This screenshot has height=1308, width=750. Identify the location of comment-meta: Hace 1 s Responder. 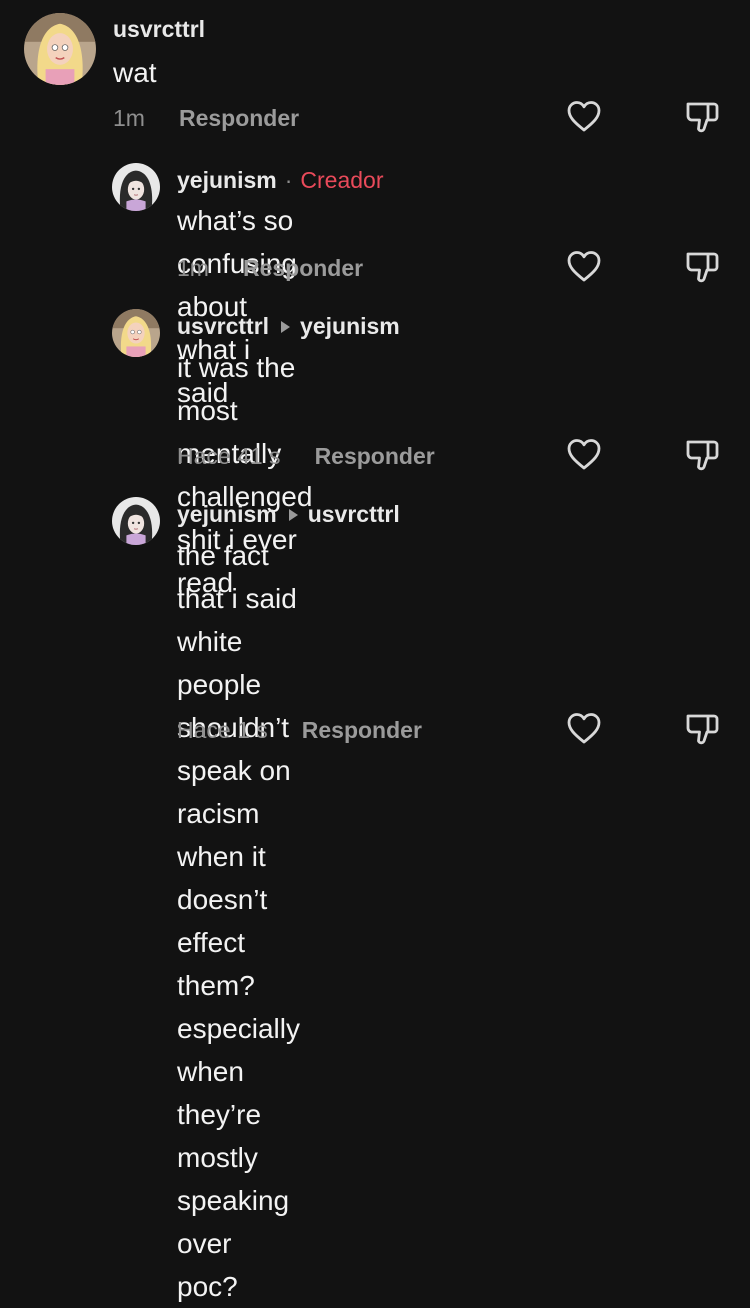
(299, 730).